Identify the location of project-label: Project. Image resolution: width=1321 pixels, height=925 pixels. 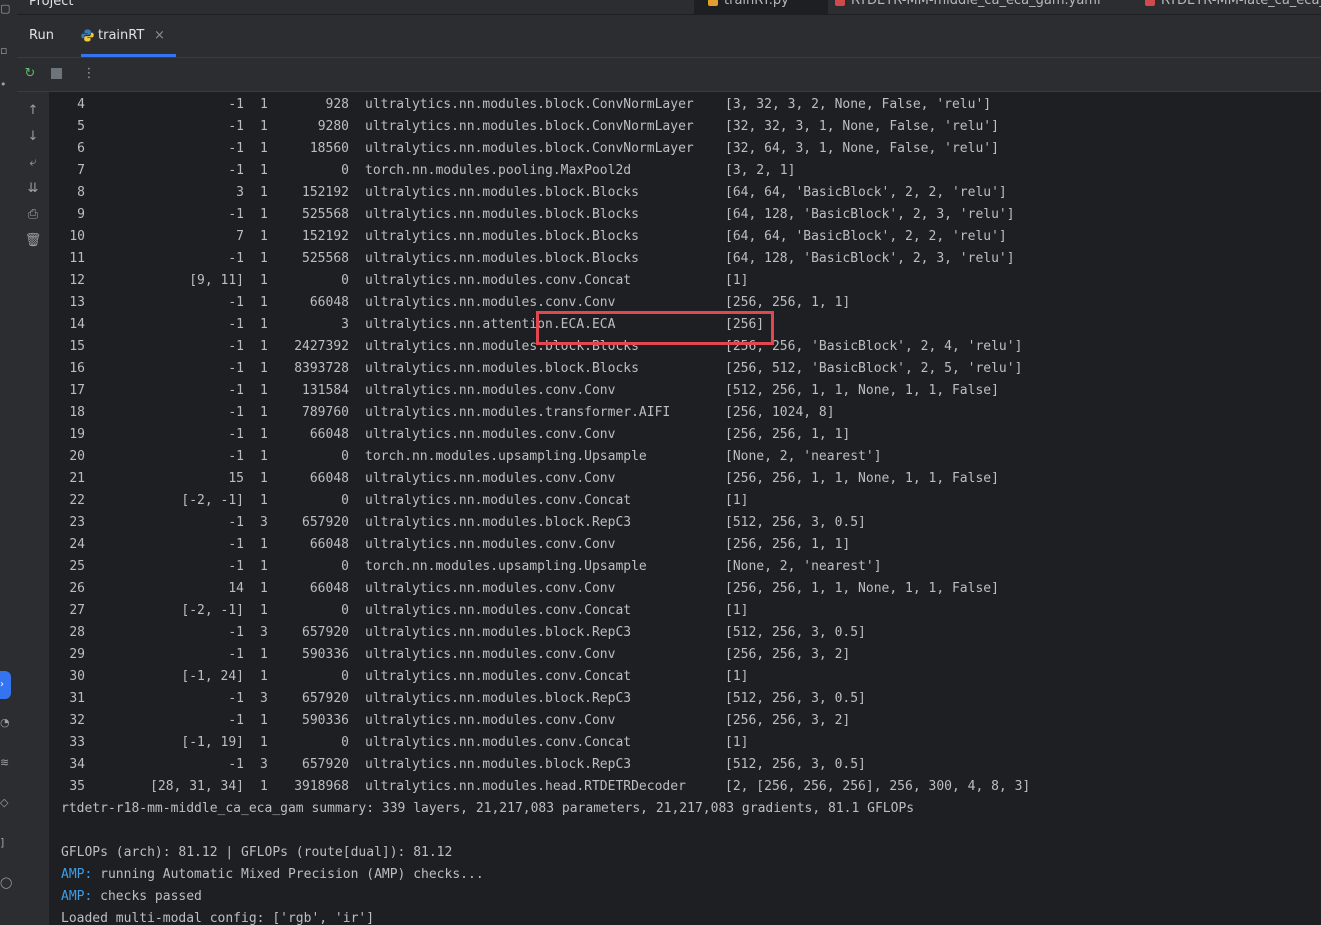
(51, 4).